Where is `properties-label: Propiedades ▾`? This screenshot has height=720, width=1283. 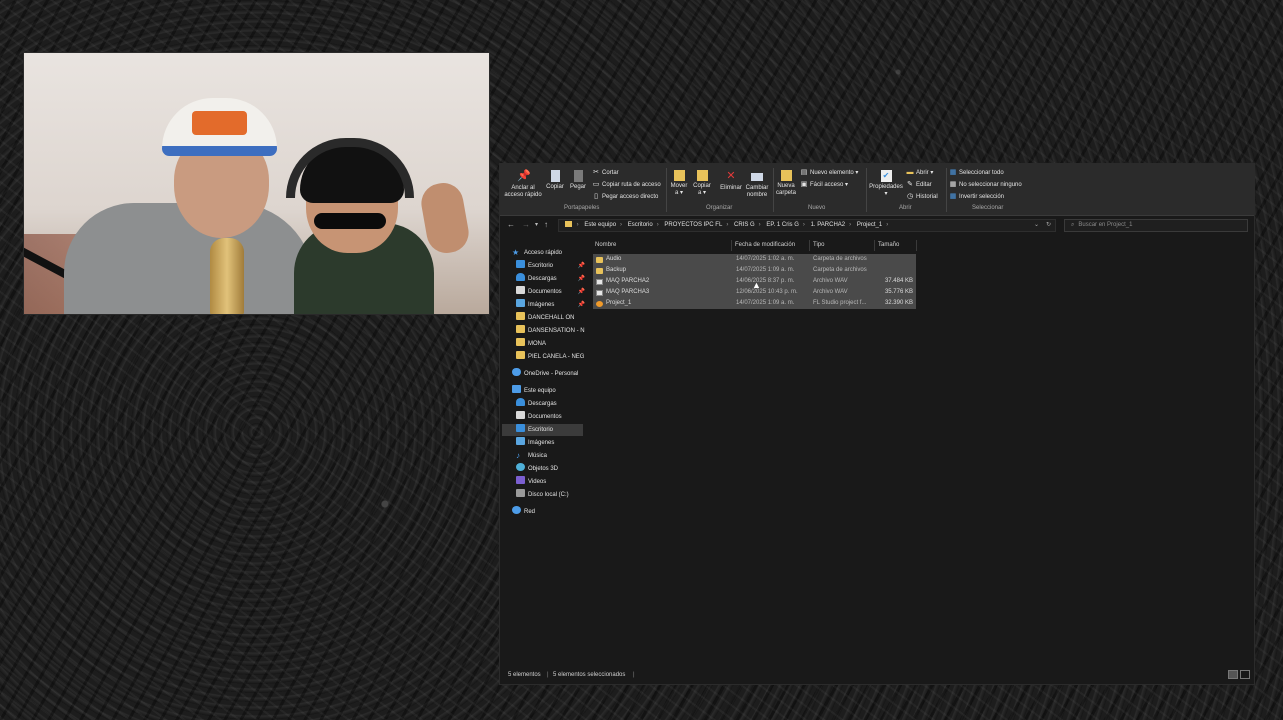
properties-label: Propiedades ▾ is located at coordinates (886, 190).